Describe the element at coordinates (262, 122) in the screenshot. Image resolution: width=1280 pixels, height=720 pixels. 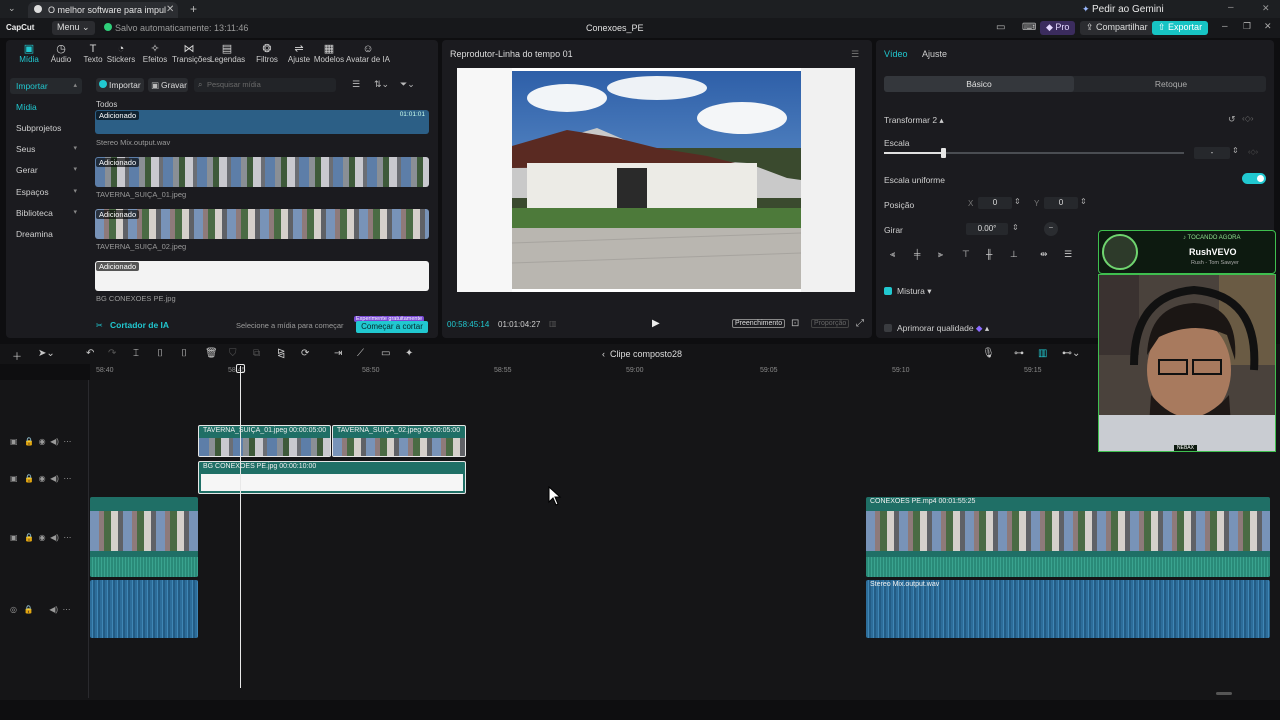
I see `media-card-audio: Adicionado 01:01:01` at that location.